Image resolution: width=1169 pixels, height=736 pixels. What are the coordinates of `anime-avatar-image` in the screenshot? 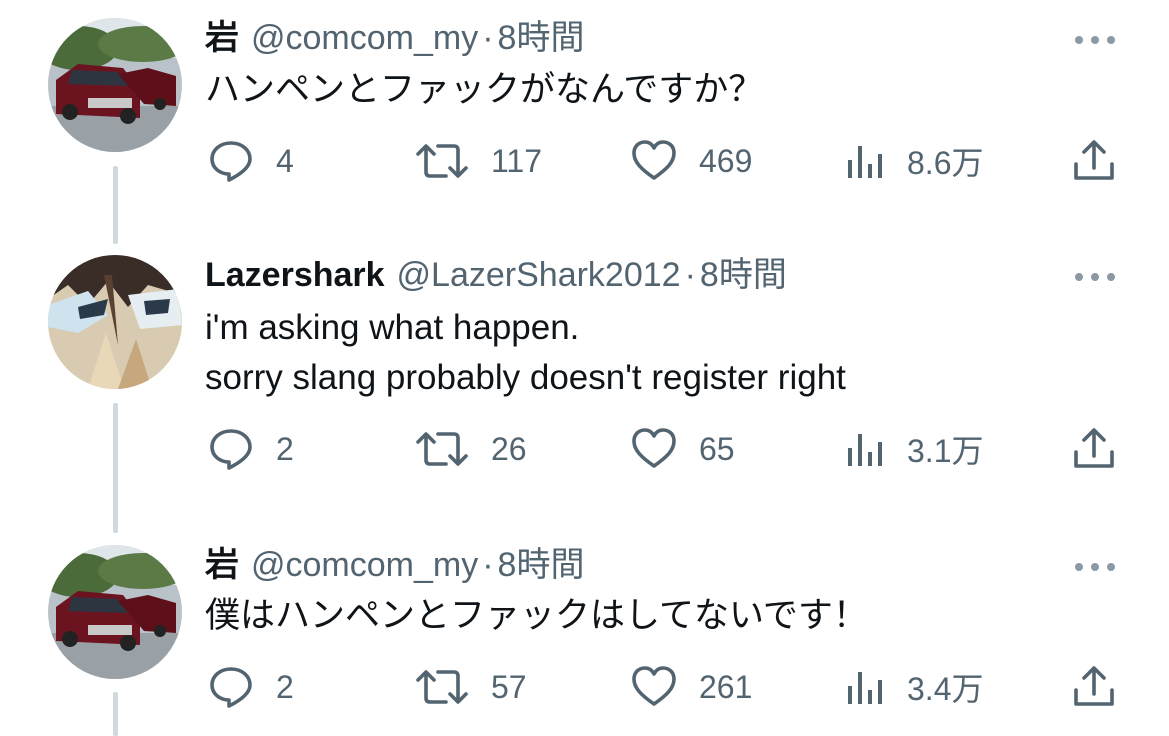 It's located at (115, 322).